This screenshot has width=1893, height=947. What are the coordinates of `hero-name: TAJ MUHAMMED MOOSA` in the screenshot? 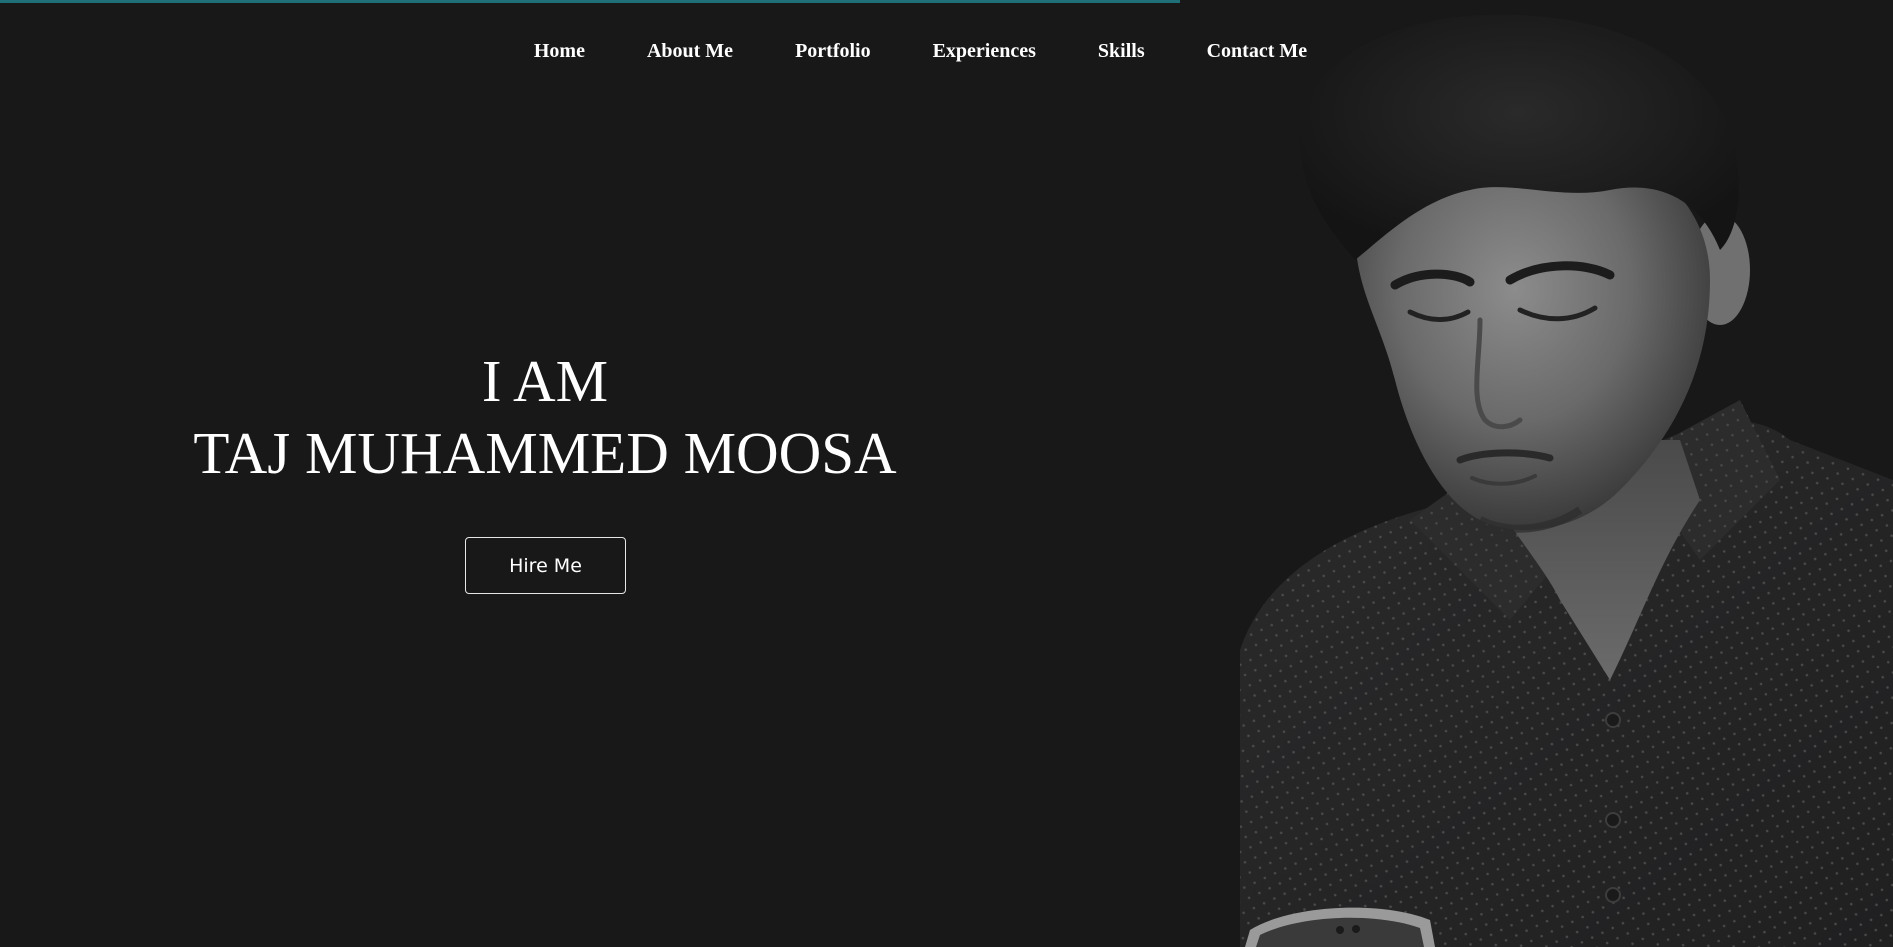 It's located at (545, 453).